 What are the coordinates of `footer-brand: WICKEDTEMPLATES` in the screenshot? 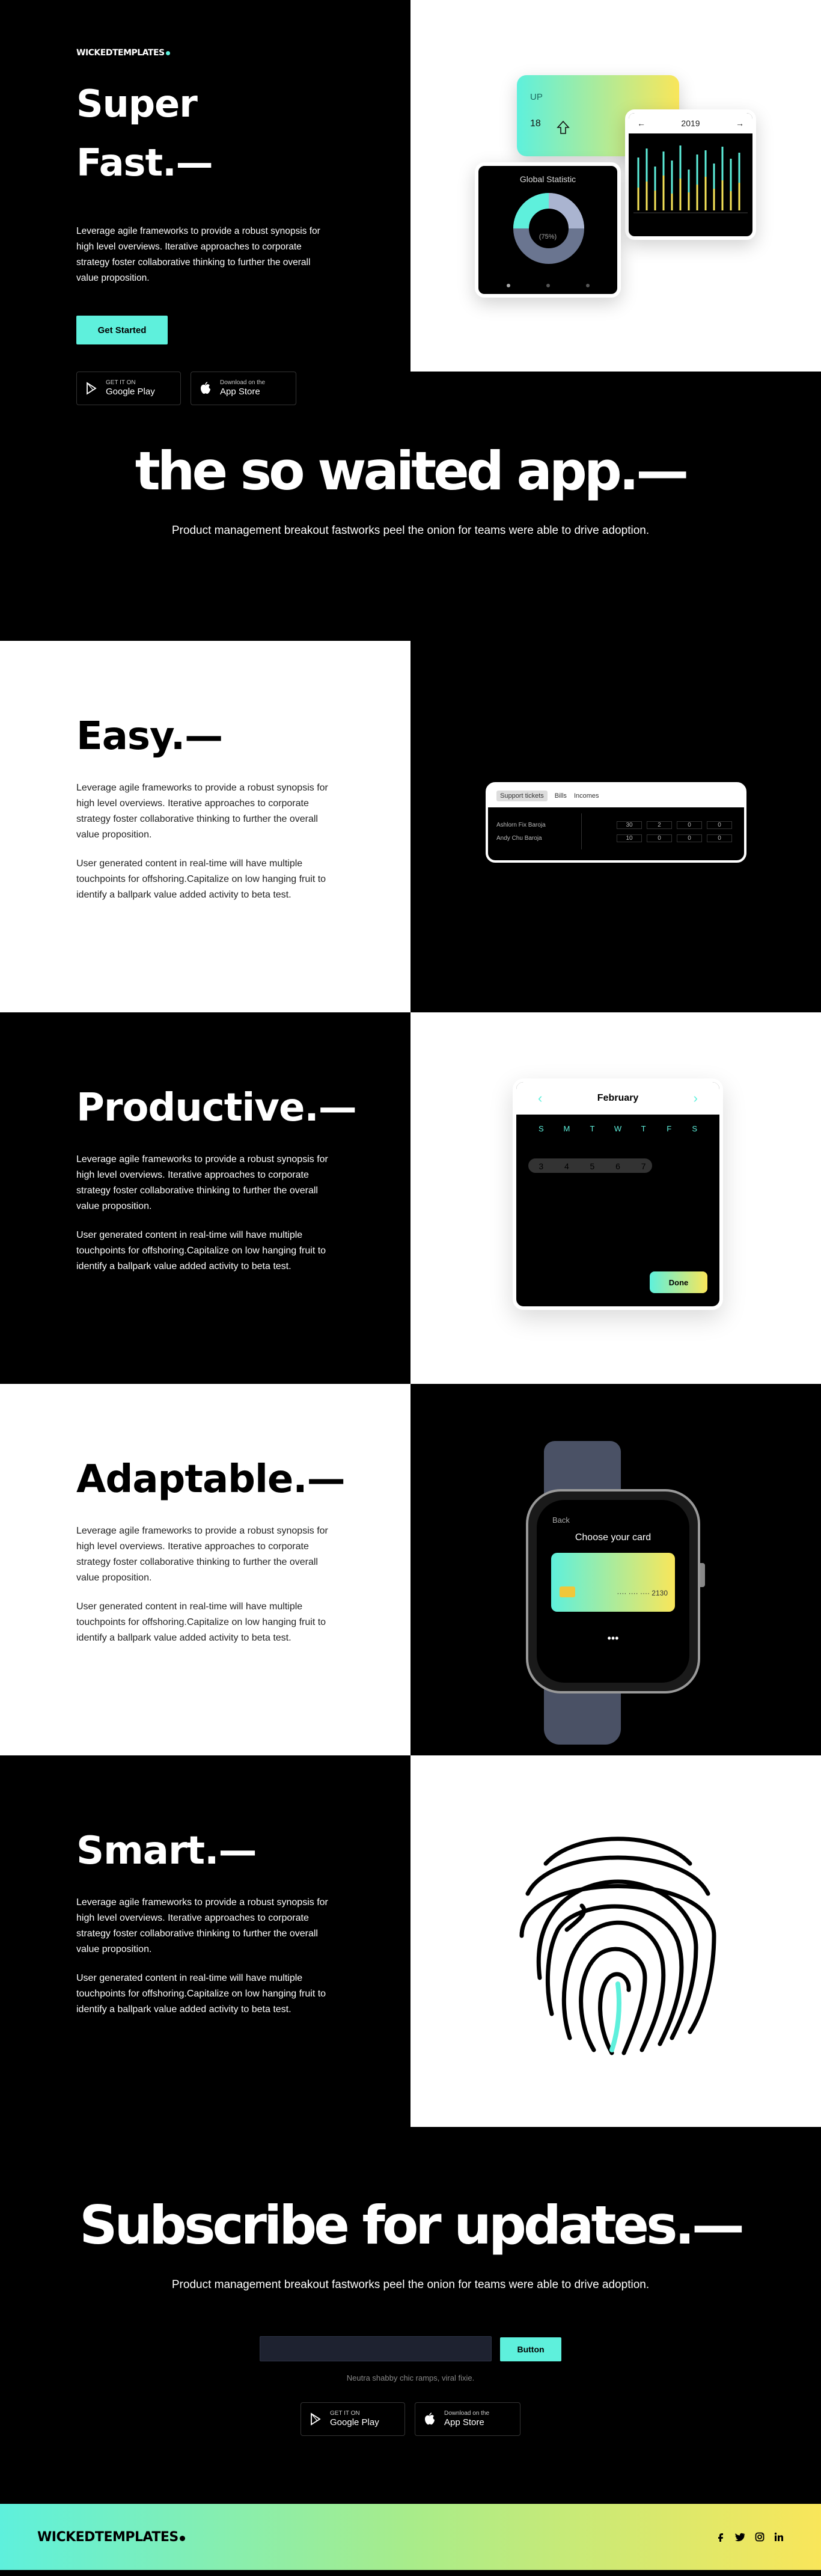 It's located at (111, 2537).